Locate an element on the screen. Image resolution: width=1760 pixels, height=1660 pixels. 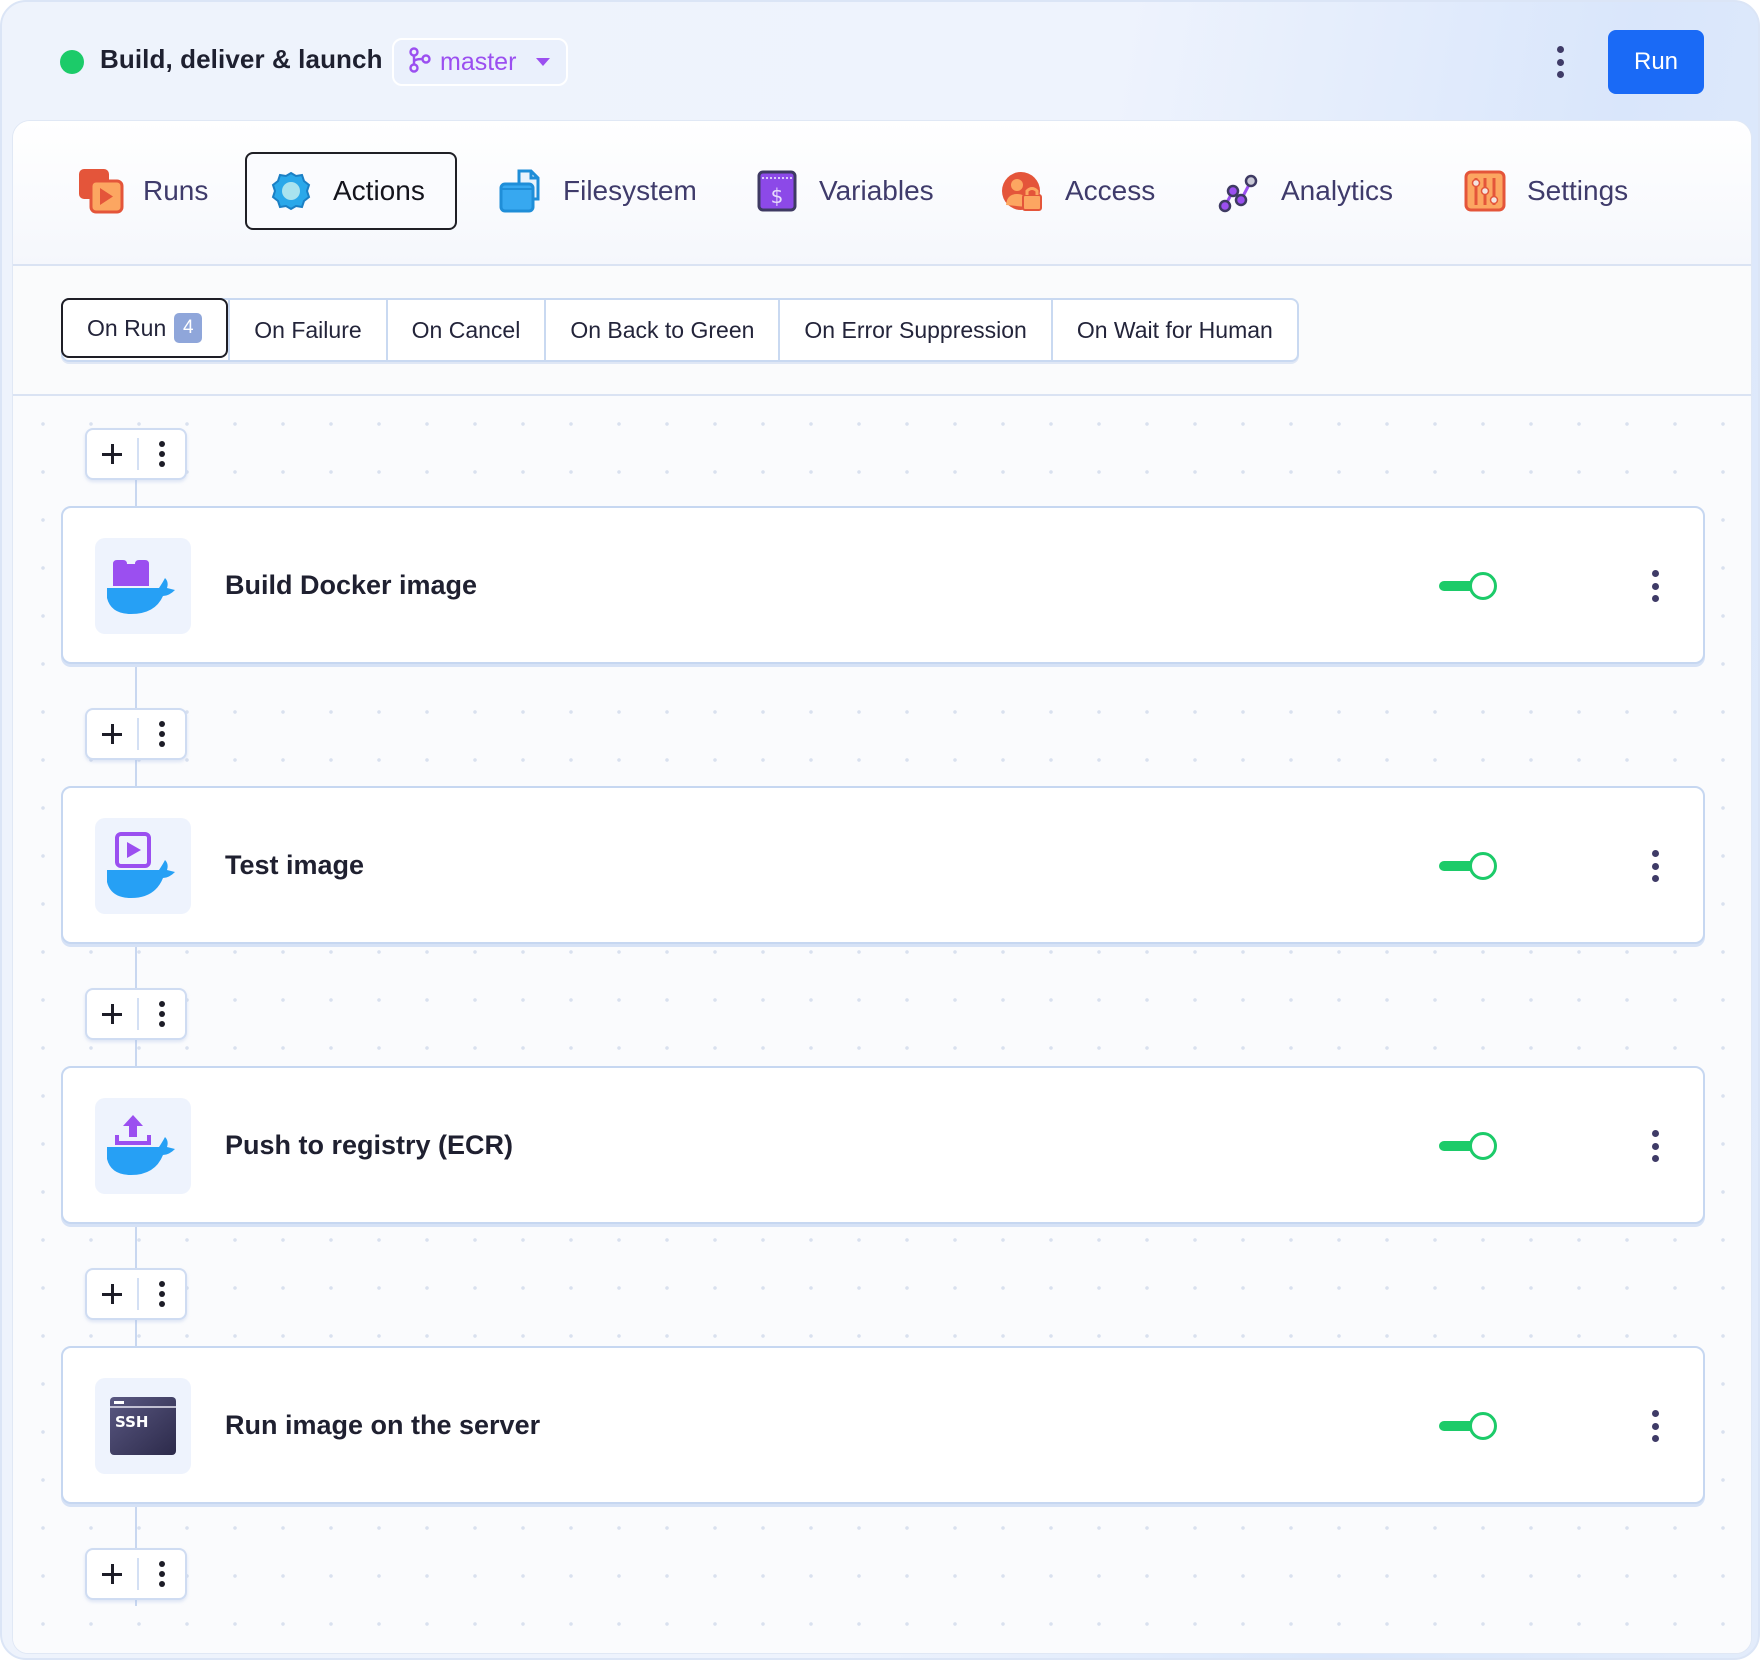
tab-label: On Run is located at coordinates (127, 327).